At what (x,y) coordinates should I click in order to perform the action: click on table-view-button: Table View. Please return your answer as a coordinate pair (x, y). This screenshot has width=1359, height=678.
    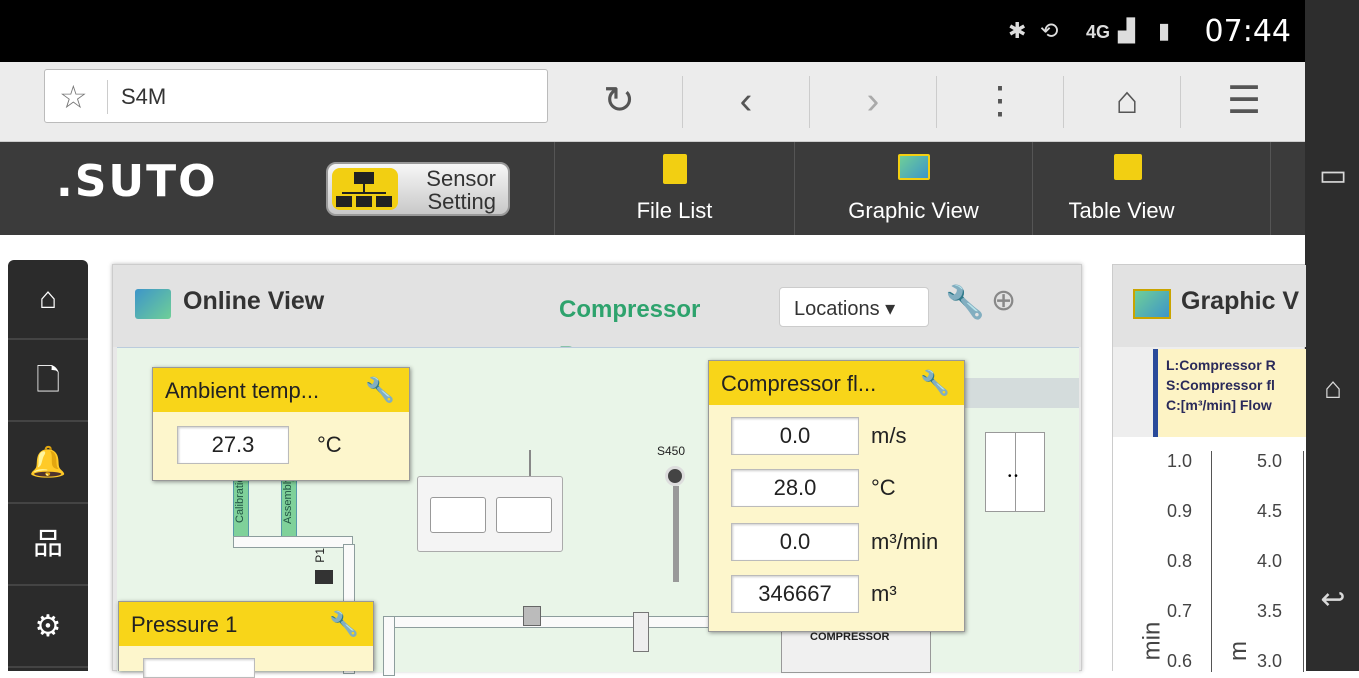
    Looking at the image, I should click on (1151, 188).